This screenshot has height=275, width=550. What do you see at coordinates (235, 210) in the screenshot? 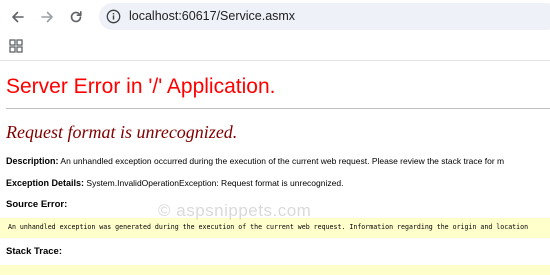
I see `watermark: © aspsnippets.com` at bounding box center [235, 210].